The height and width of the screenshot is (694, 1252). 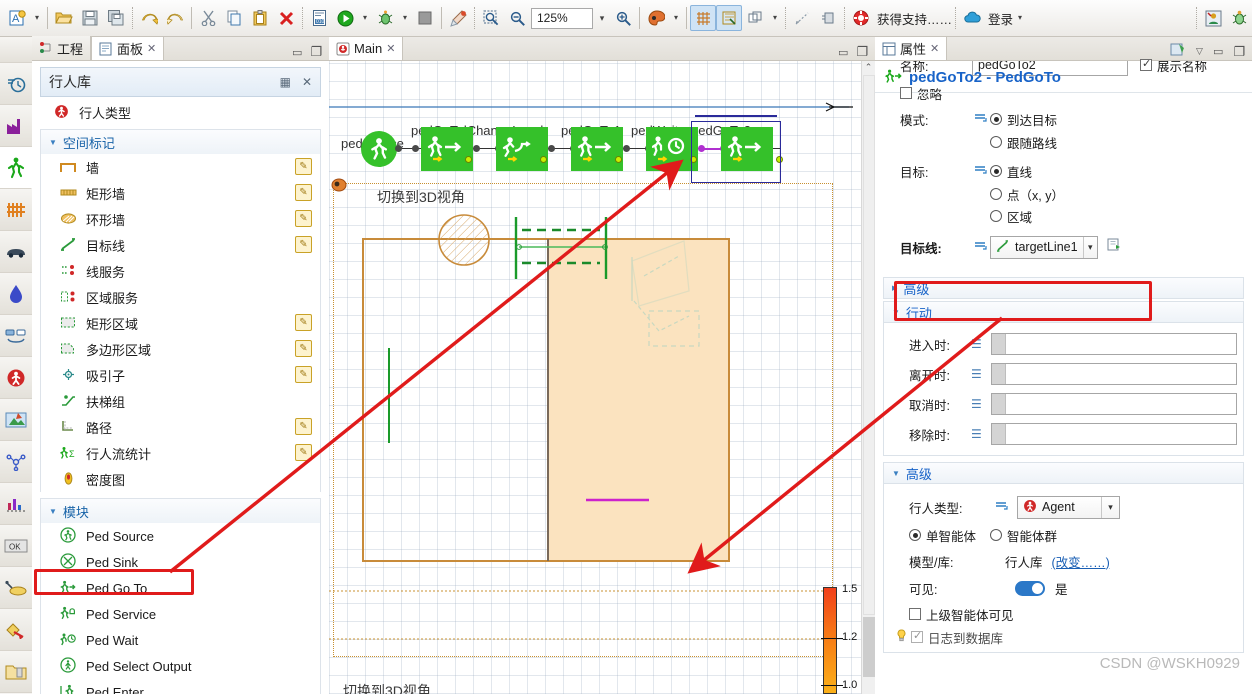 What do you see at coordinates (128, 48) in the screenshot?
I see `tab-palette: 面板 ✕` at bounding box center [128, 48].